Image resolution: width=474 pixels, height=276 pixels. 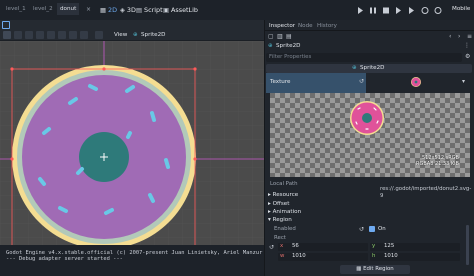 I want to click on filter-options-icon: ⚙, so click(x=467, y=56).